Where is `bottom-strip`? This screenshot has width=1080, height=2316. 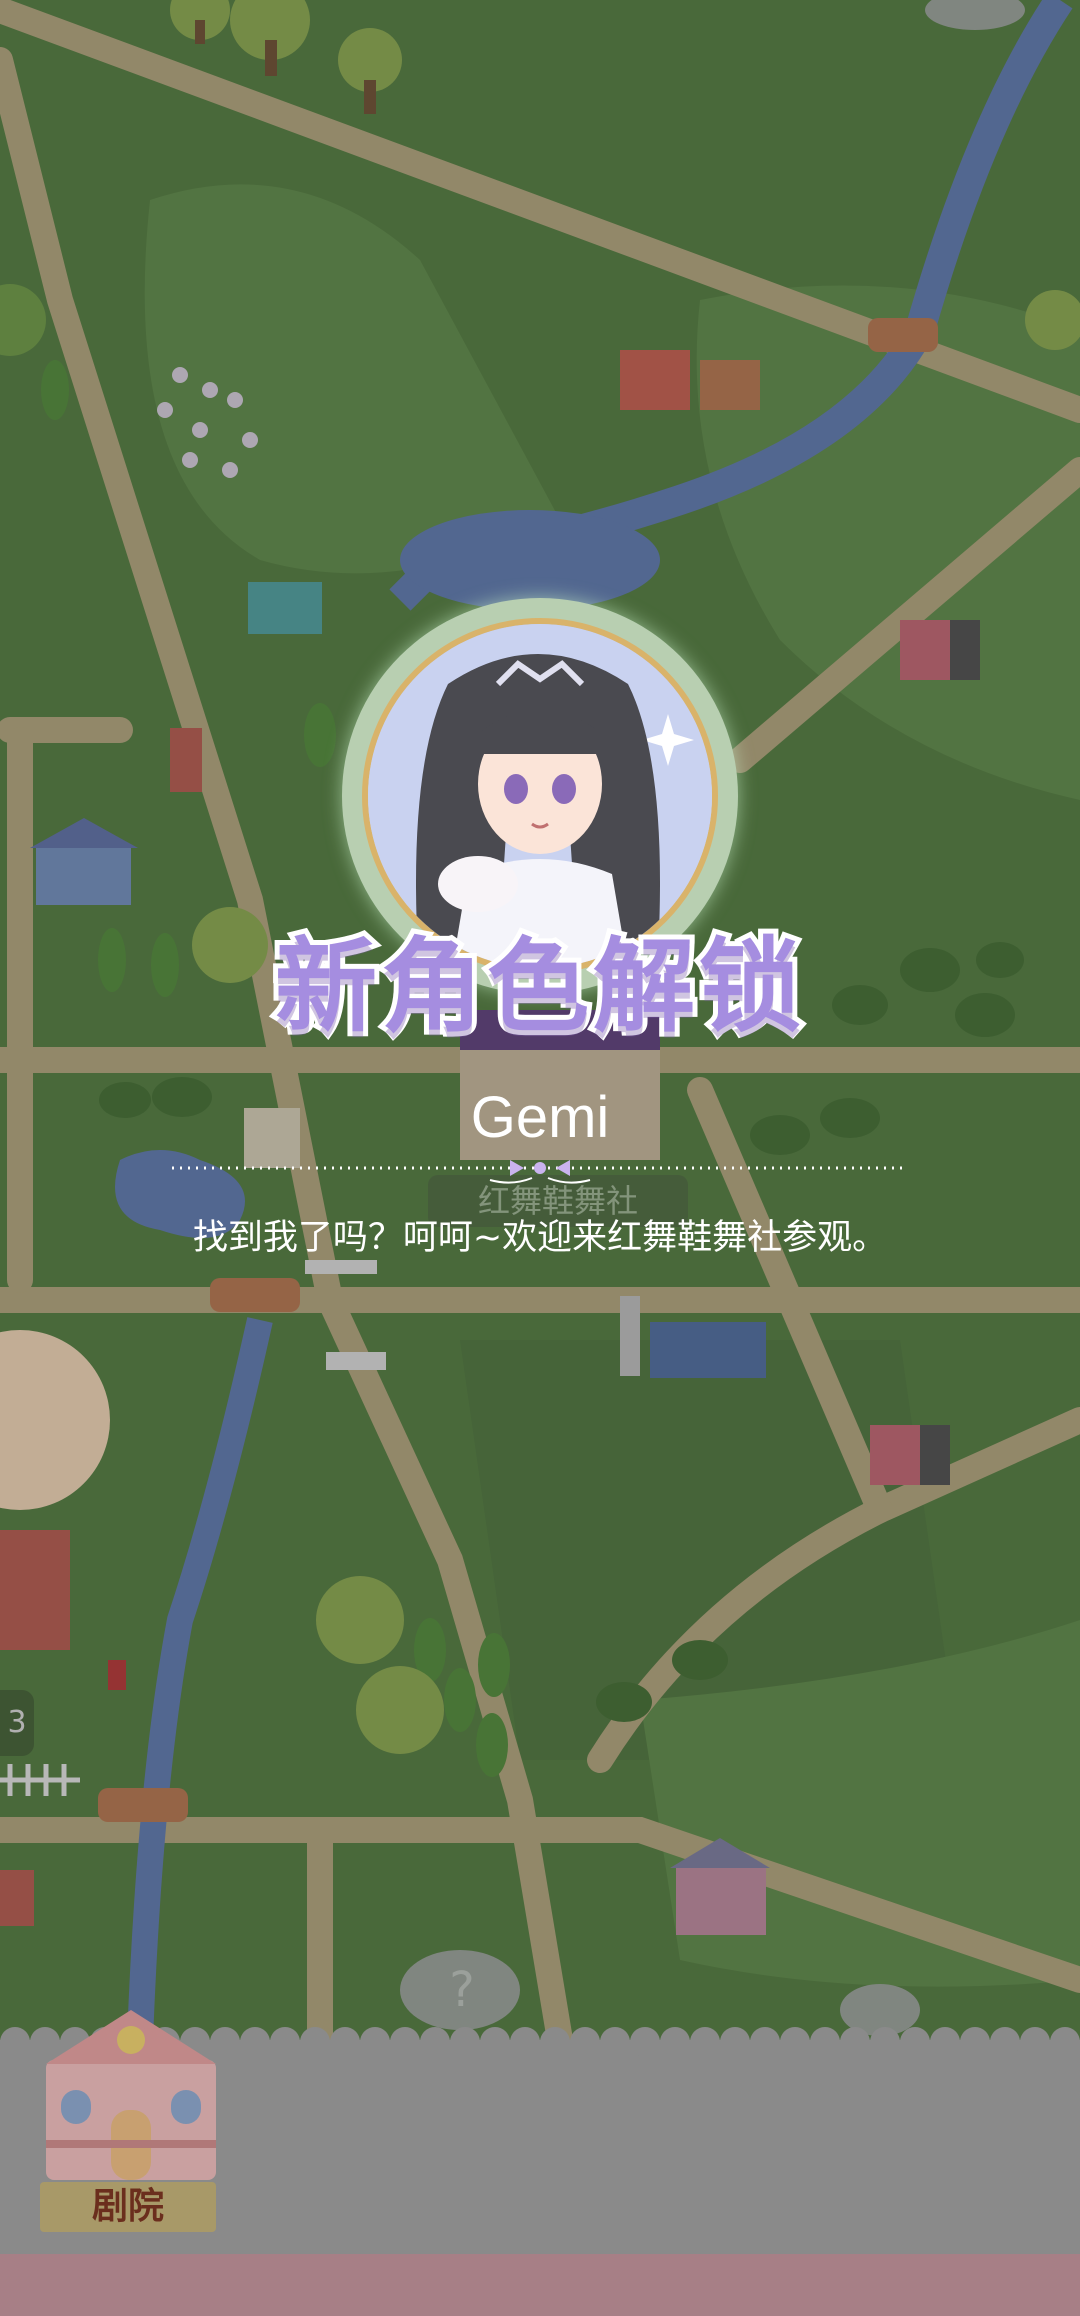 bottom-strip is located at coordinates (540, 2285).